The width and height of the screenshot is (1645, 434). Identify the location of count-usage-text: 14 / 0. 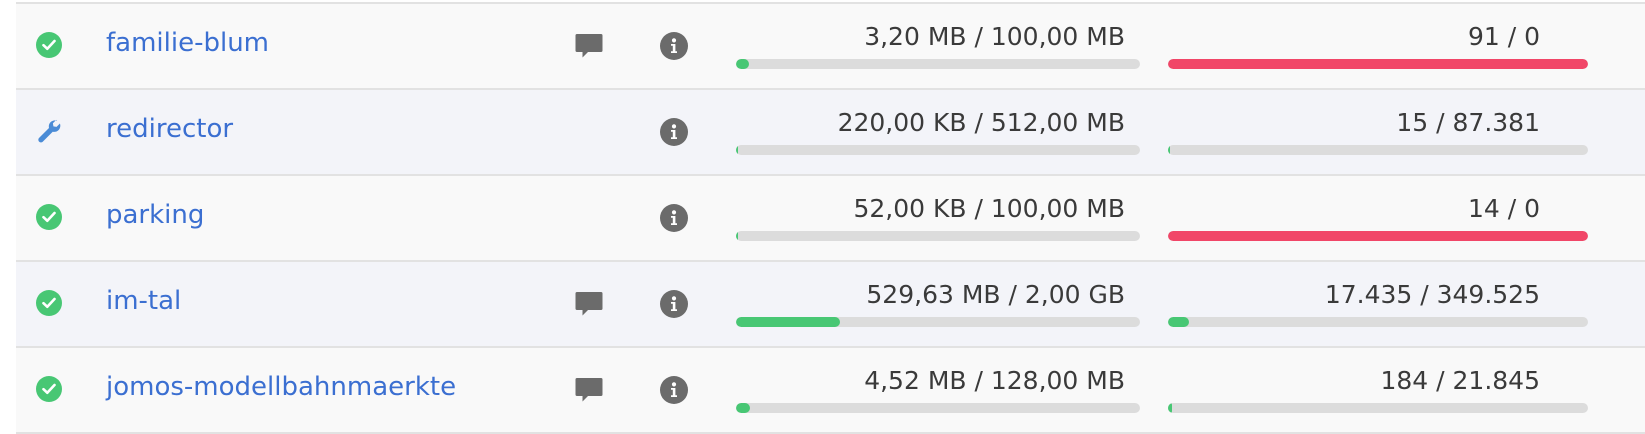
(1503, 208).